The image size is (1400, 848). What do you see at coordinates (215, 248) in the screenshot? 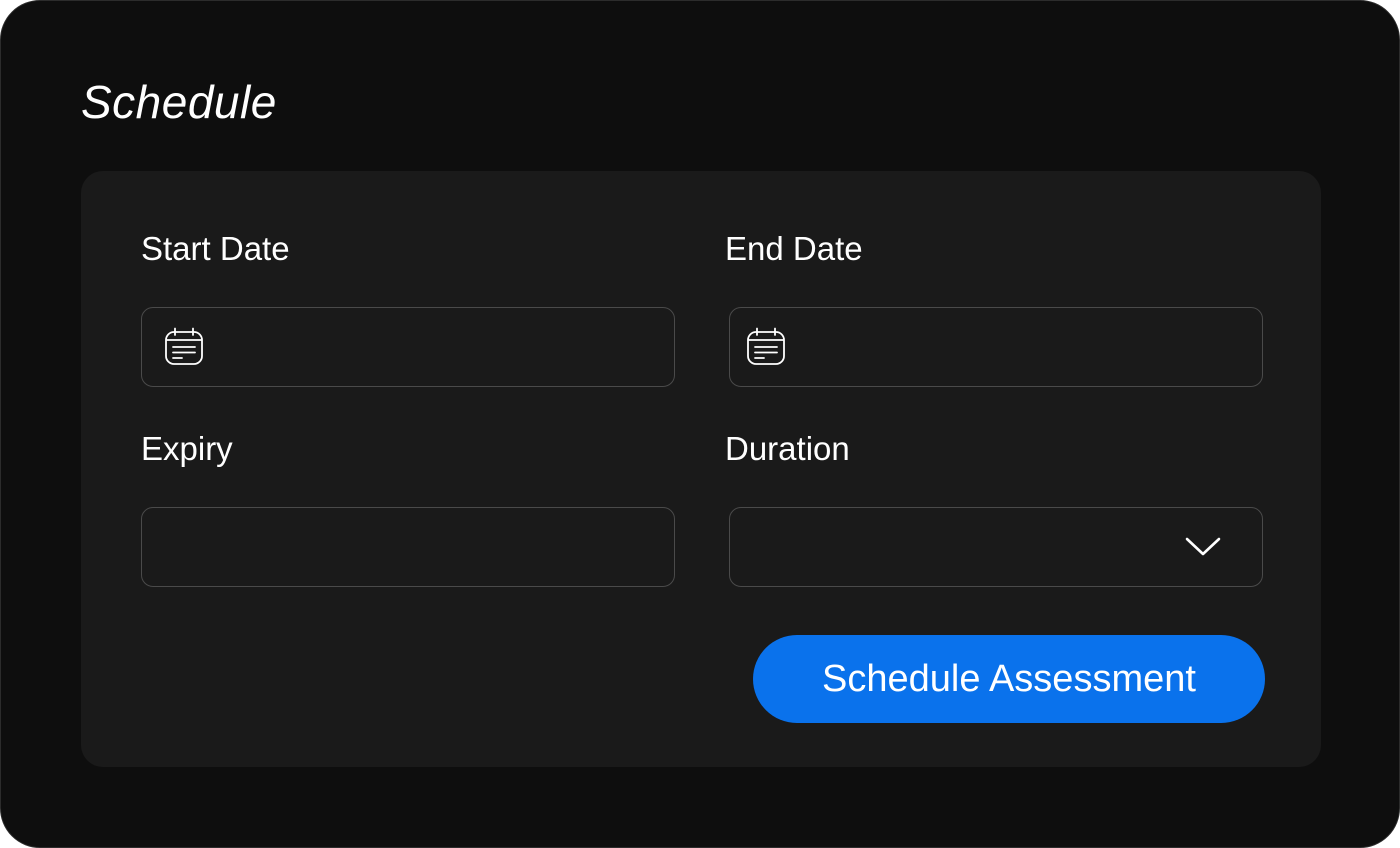
I see `start-date-label: Start Date` at bounding box center [215, 248].